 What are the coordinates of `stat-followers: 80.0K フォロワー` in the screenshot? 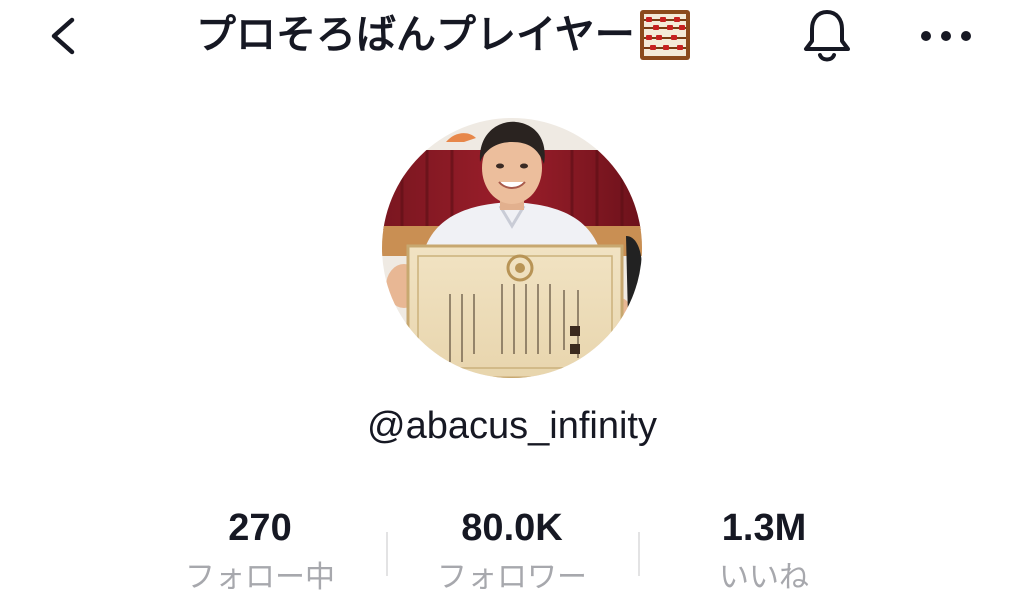 It's located at (512, 552).